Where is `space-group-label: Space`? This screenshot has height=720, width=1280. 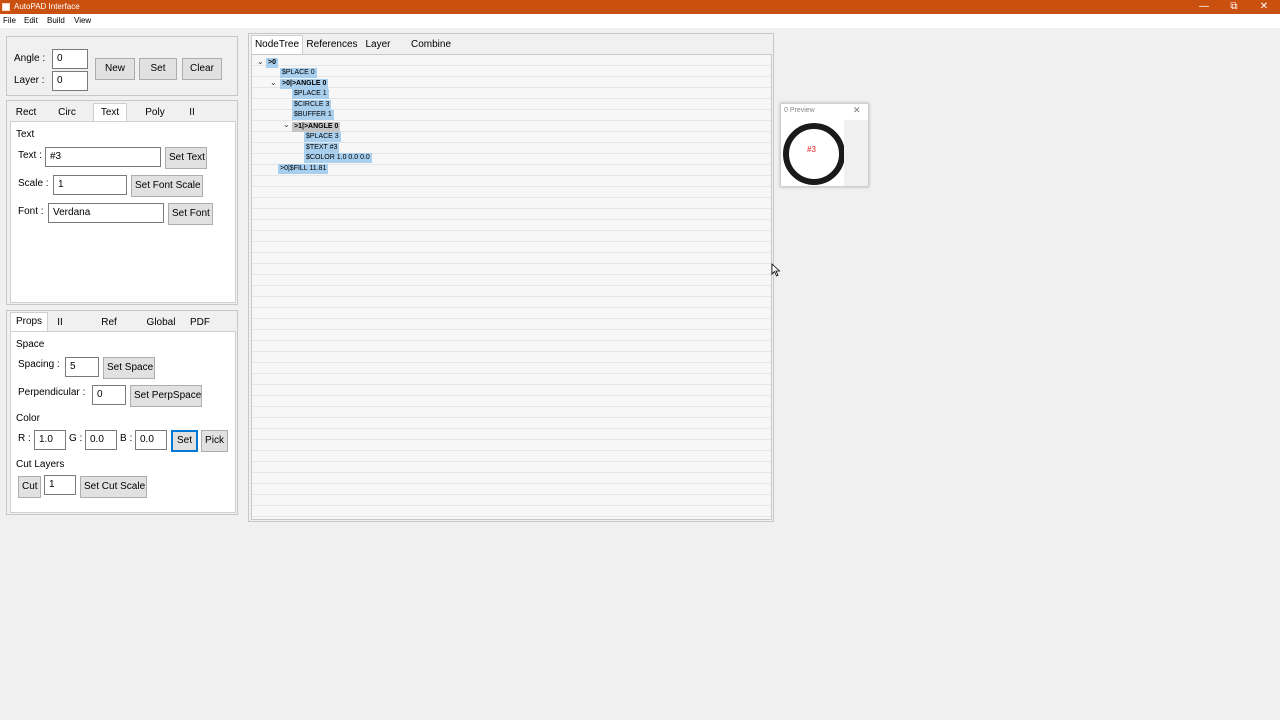
space-group-label: Space is located at coordinates (30, 344).